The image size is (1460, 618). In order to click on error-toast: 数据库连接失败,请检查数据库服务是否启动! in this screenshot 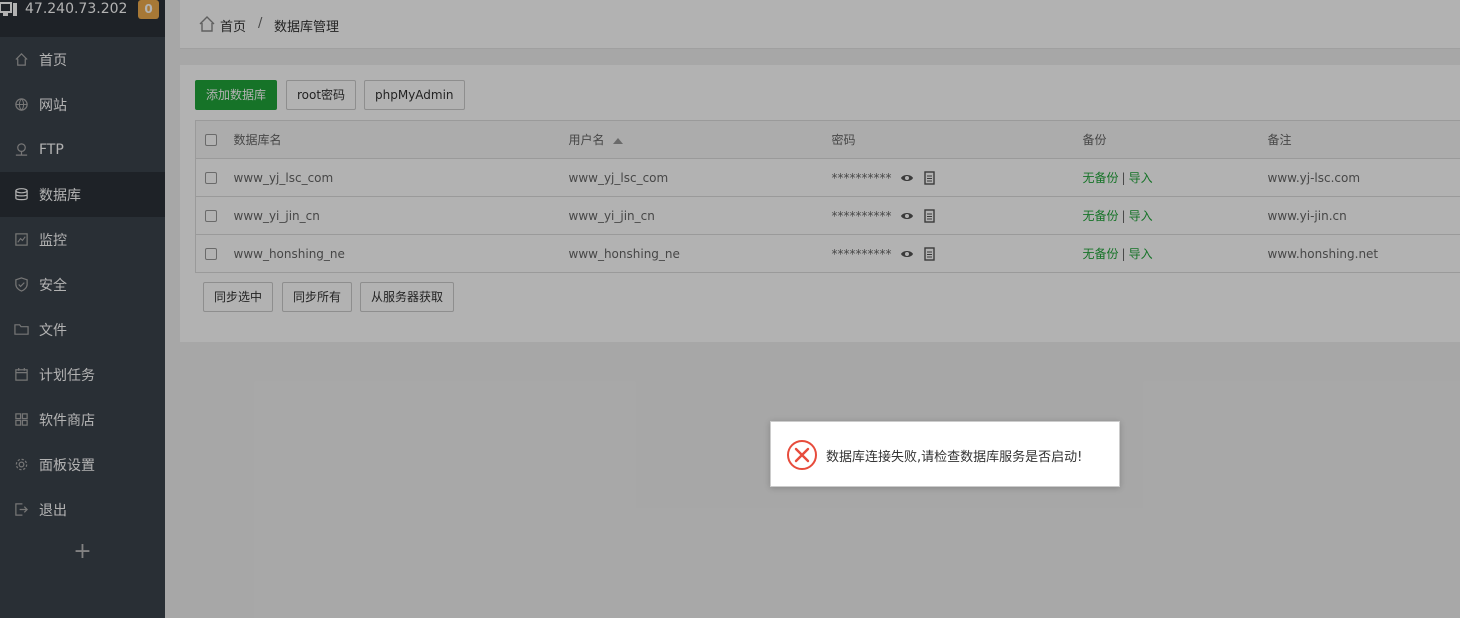, I will do `click(945, 454)`.